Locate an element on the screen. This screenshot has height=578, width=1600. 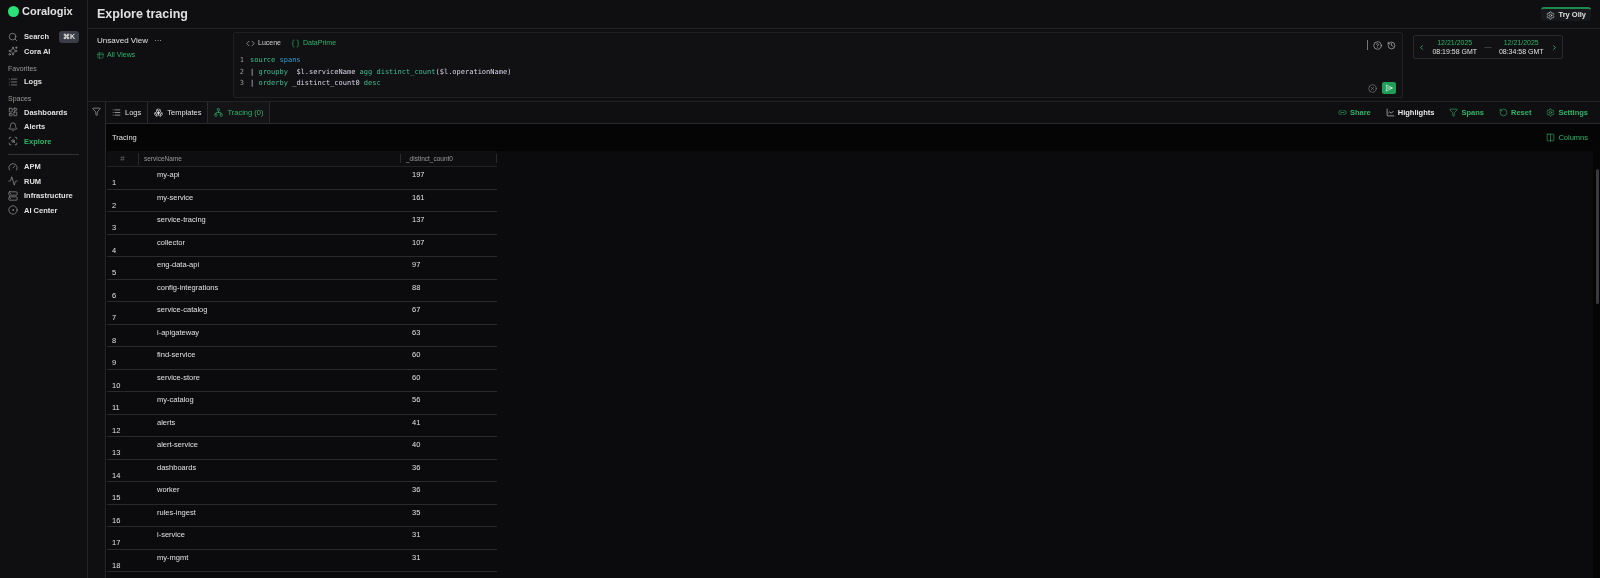
next-icon is located at coordinates (1554, 47).